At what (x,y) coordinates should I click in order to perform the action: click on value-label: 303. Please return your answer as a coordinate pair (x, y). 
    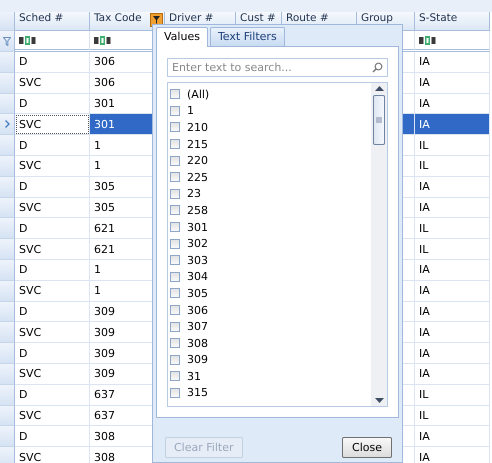
    Looking at the image, I should click on (197, 260).